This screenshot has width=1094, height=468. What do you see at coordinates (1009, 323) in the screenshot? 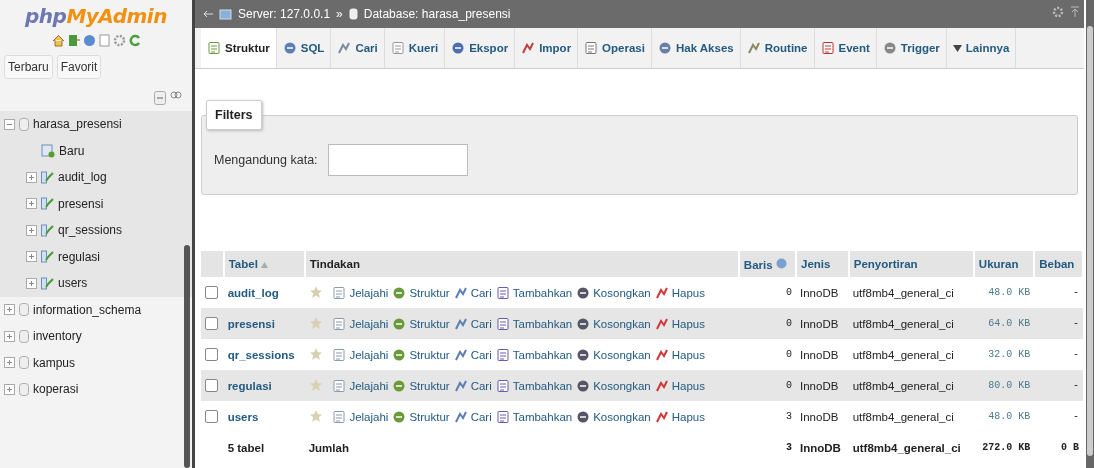
I see `size-cell: 64.0 KB` at bounding box center [1009, 323].